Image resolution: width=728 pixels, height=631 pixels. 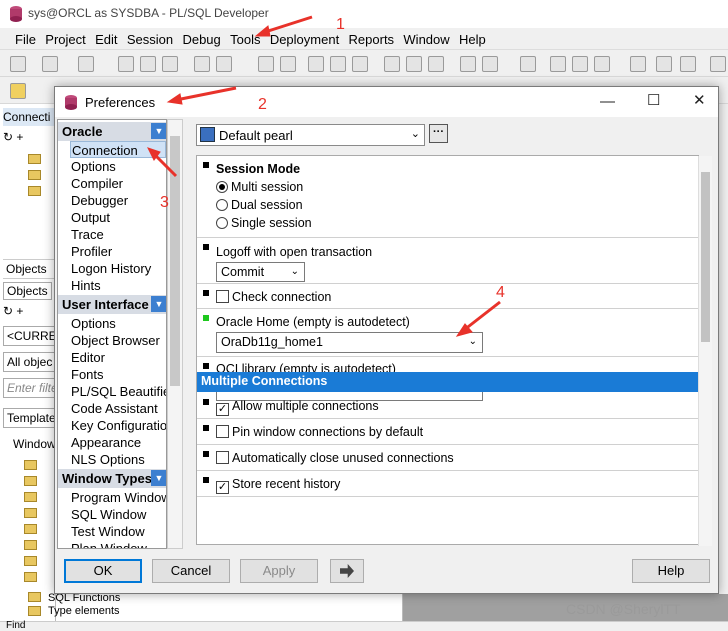 I want to click on arrow-2-head, so click(x=174, y=99).